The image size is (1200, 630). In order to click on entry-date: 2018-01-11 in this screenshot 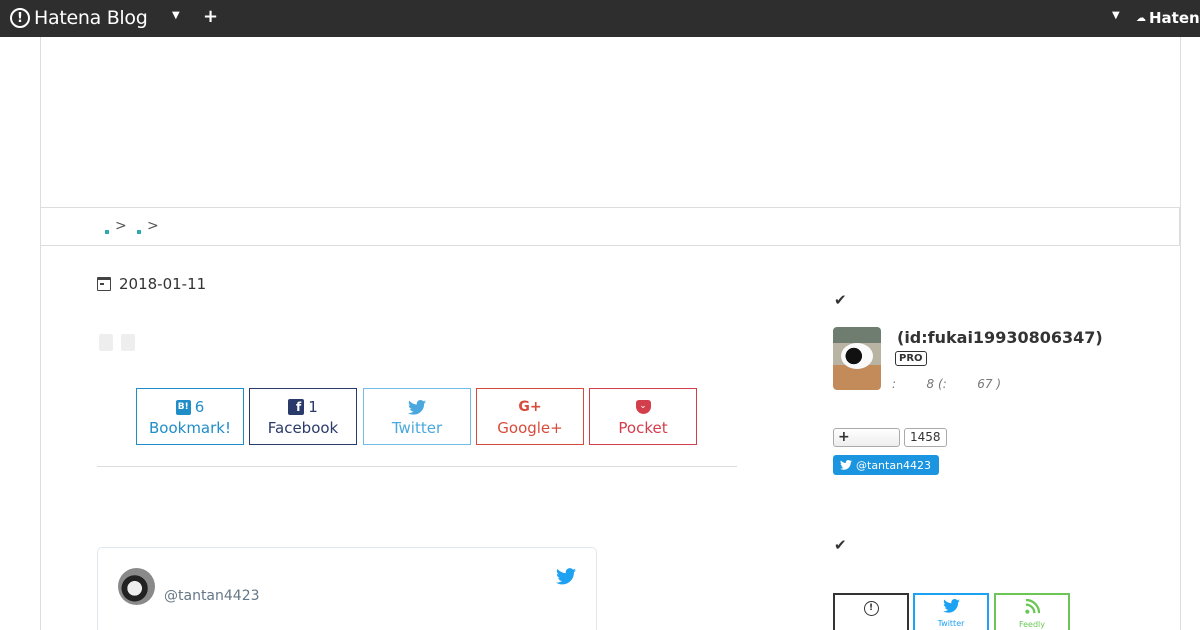, I will do `click(151, 284)`.